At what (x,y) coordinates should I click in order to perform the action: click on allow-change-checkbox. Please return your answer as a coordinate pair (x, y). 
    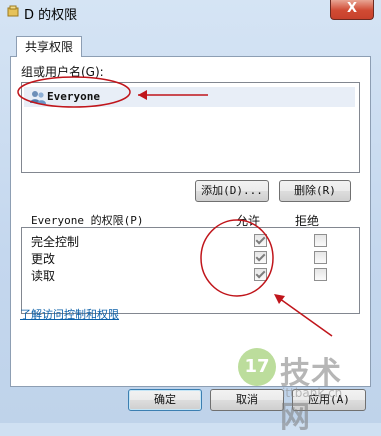
    Looking at the image, I should click on (260, 257).